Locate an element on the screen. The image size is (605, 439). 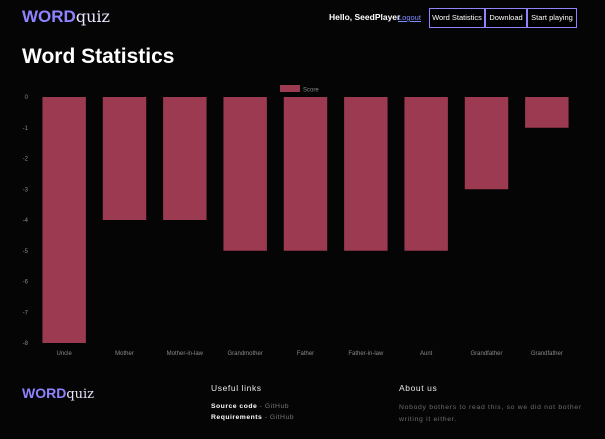
requirements-link-row: Requirements - GitHub is located at coordinates (252, 417).